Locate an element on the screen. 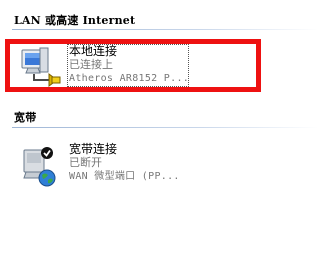  group-divider-broadband is located at coordinates (165, 127).